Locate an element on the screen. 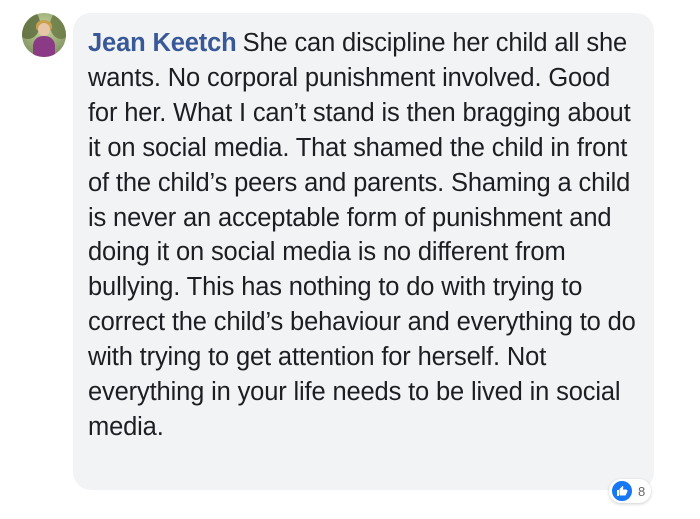 Image resolution: width=700 pixels, height=519 pixels. avatar-head is located at coordinates (44, 29).